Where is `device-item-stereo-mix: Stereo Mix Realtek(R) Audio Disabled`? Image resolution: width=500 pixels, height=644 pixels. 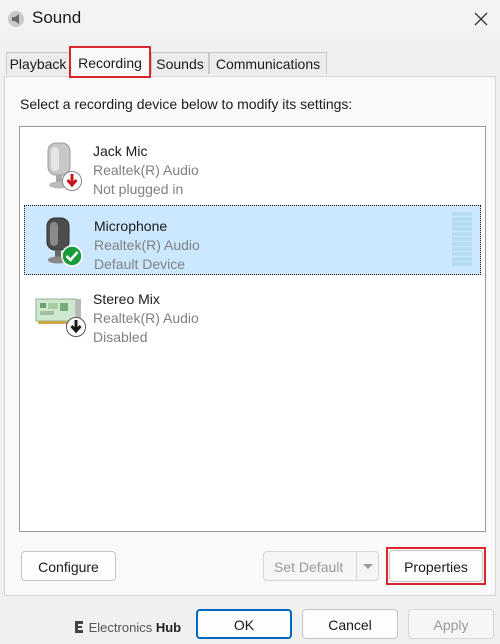 device-item-stereo-mix: Stereo Mix Realtek(R) Audio Disabled is located at coordinates (252, 314).